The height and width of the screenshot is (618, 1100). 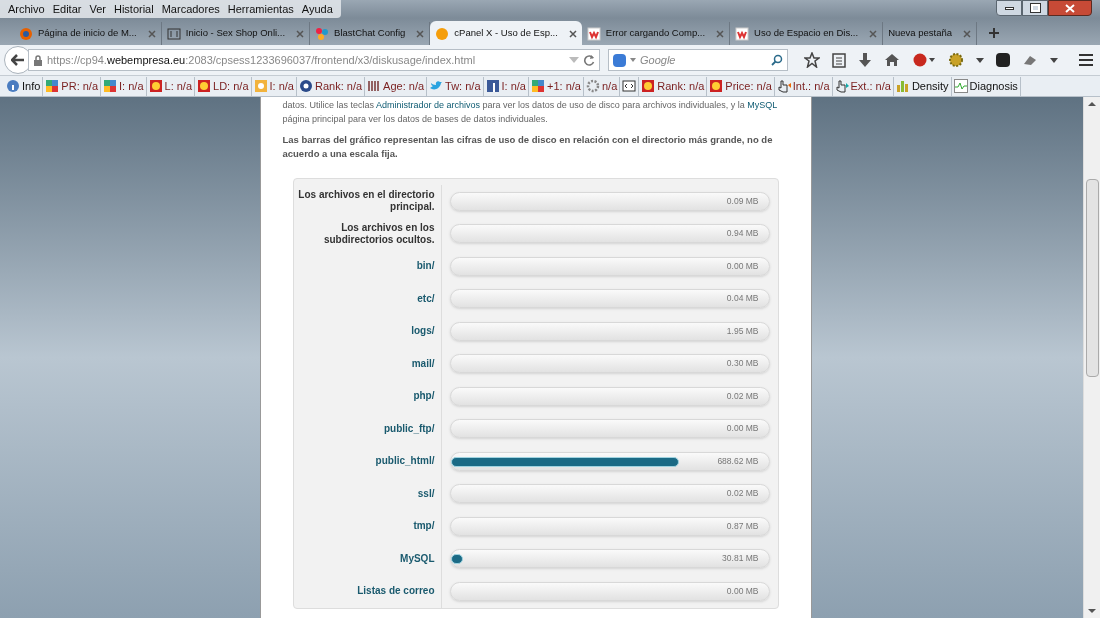 I want to click on menu-item: Marcadores, so click(x=190, y=9).